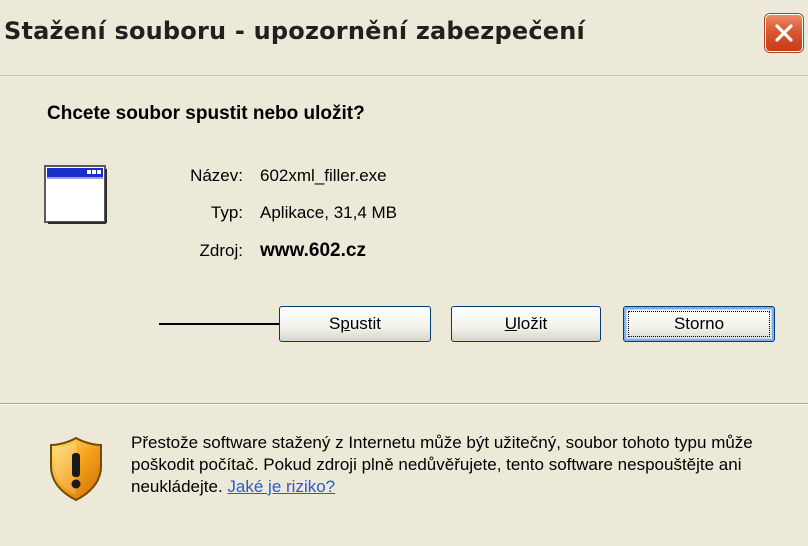 Image resolution: width=808 pixels, height=546 pixels. I want to click on save-label-accesskey: U, so click(511, 323).